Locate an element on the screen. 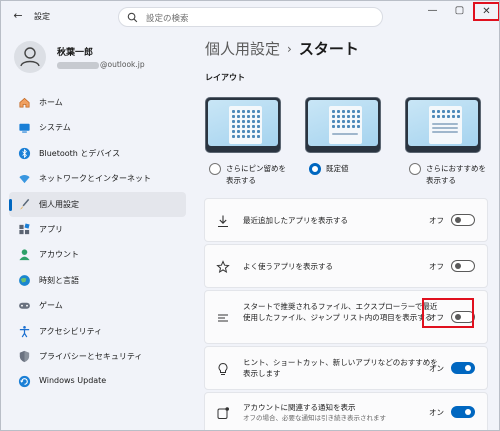 The width and height of the screenshot is (500, 431). setting-tips-recommendations: ヒント、ショートカット、新しいアプリなどのおすすめを 表示します オン is located at coordinates (346, 368).